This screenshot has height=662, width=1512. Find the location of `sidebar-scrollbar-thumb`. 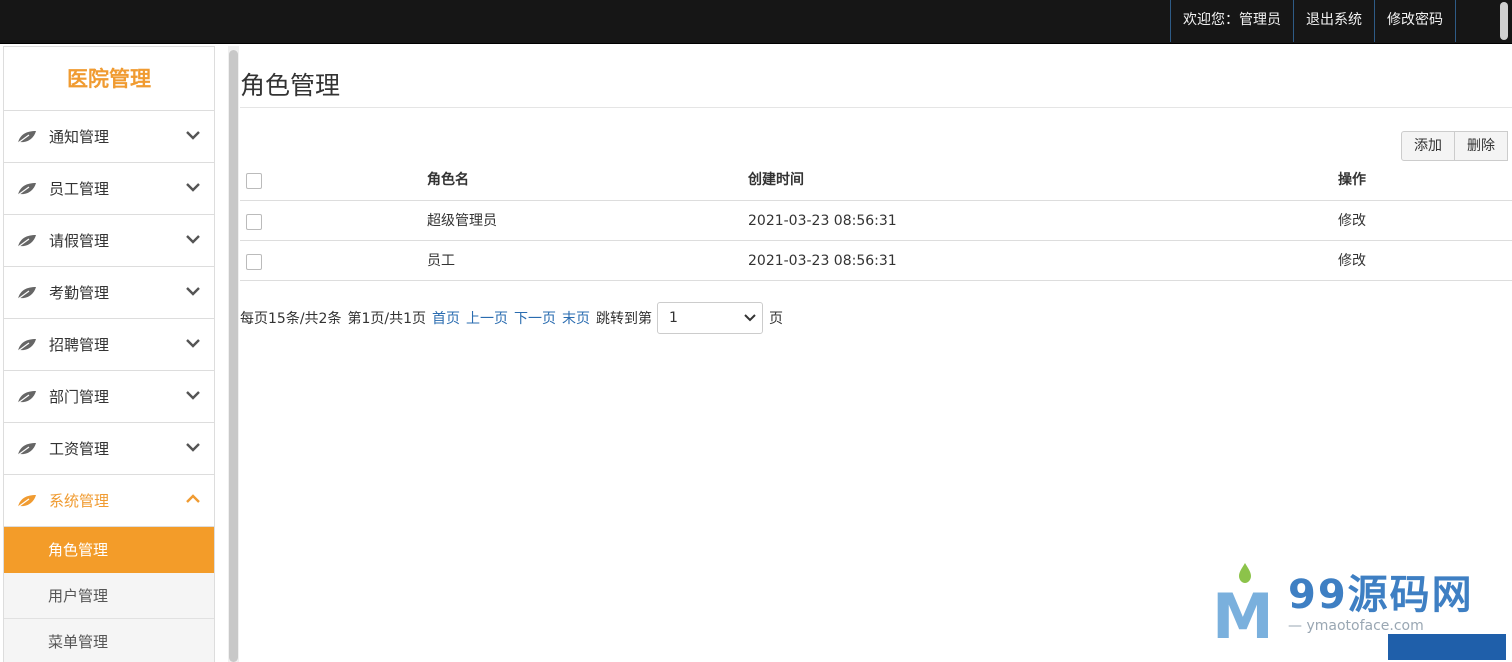

sidebar-scrollbar-thumb is located at coordinates (233, 356).